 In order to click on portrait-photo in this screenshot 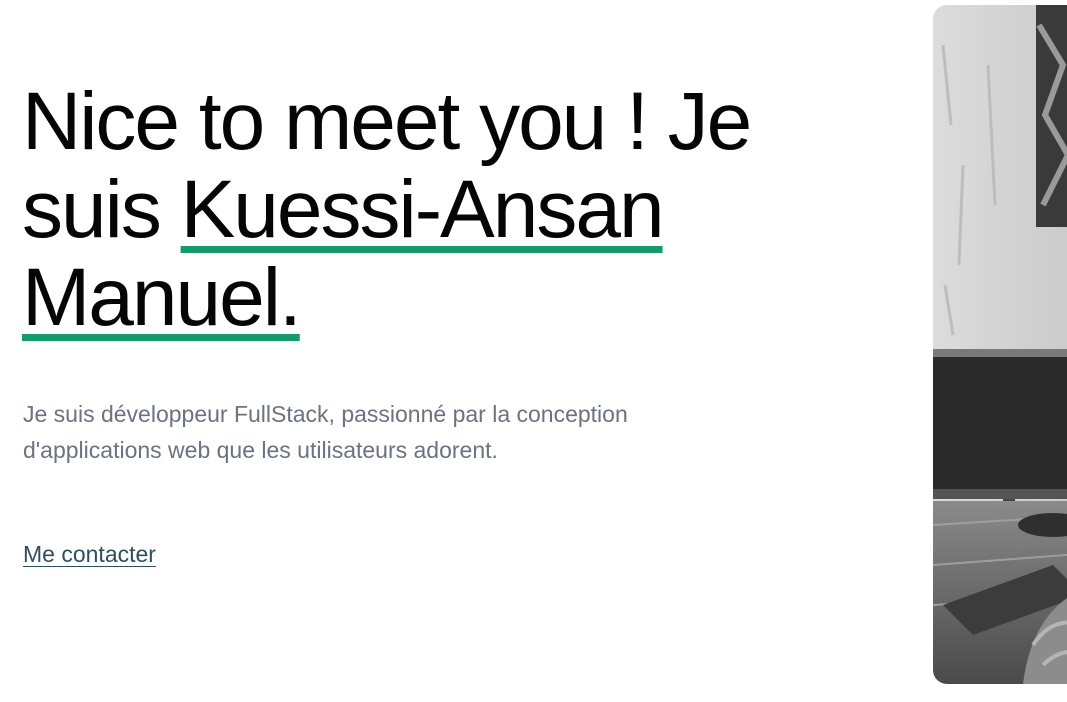, I will do `click(1000, 344)`.